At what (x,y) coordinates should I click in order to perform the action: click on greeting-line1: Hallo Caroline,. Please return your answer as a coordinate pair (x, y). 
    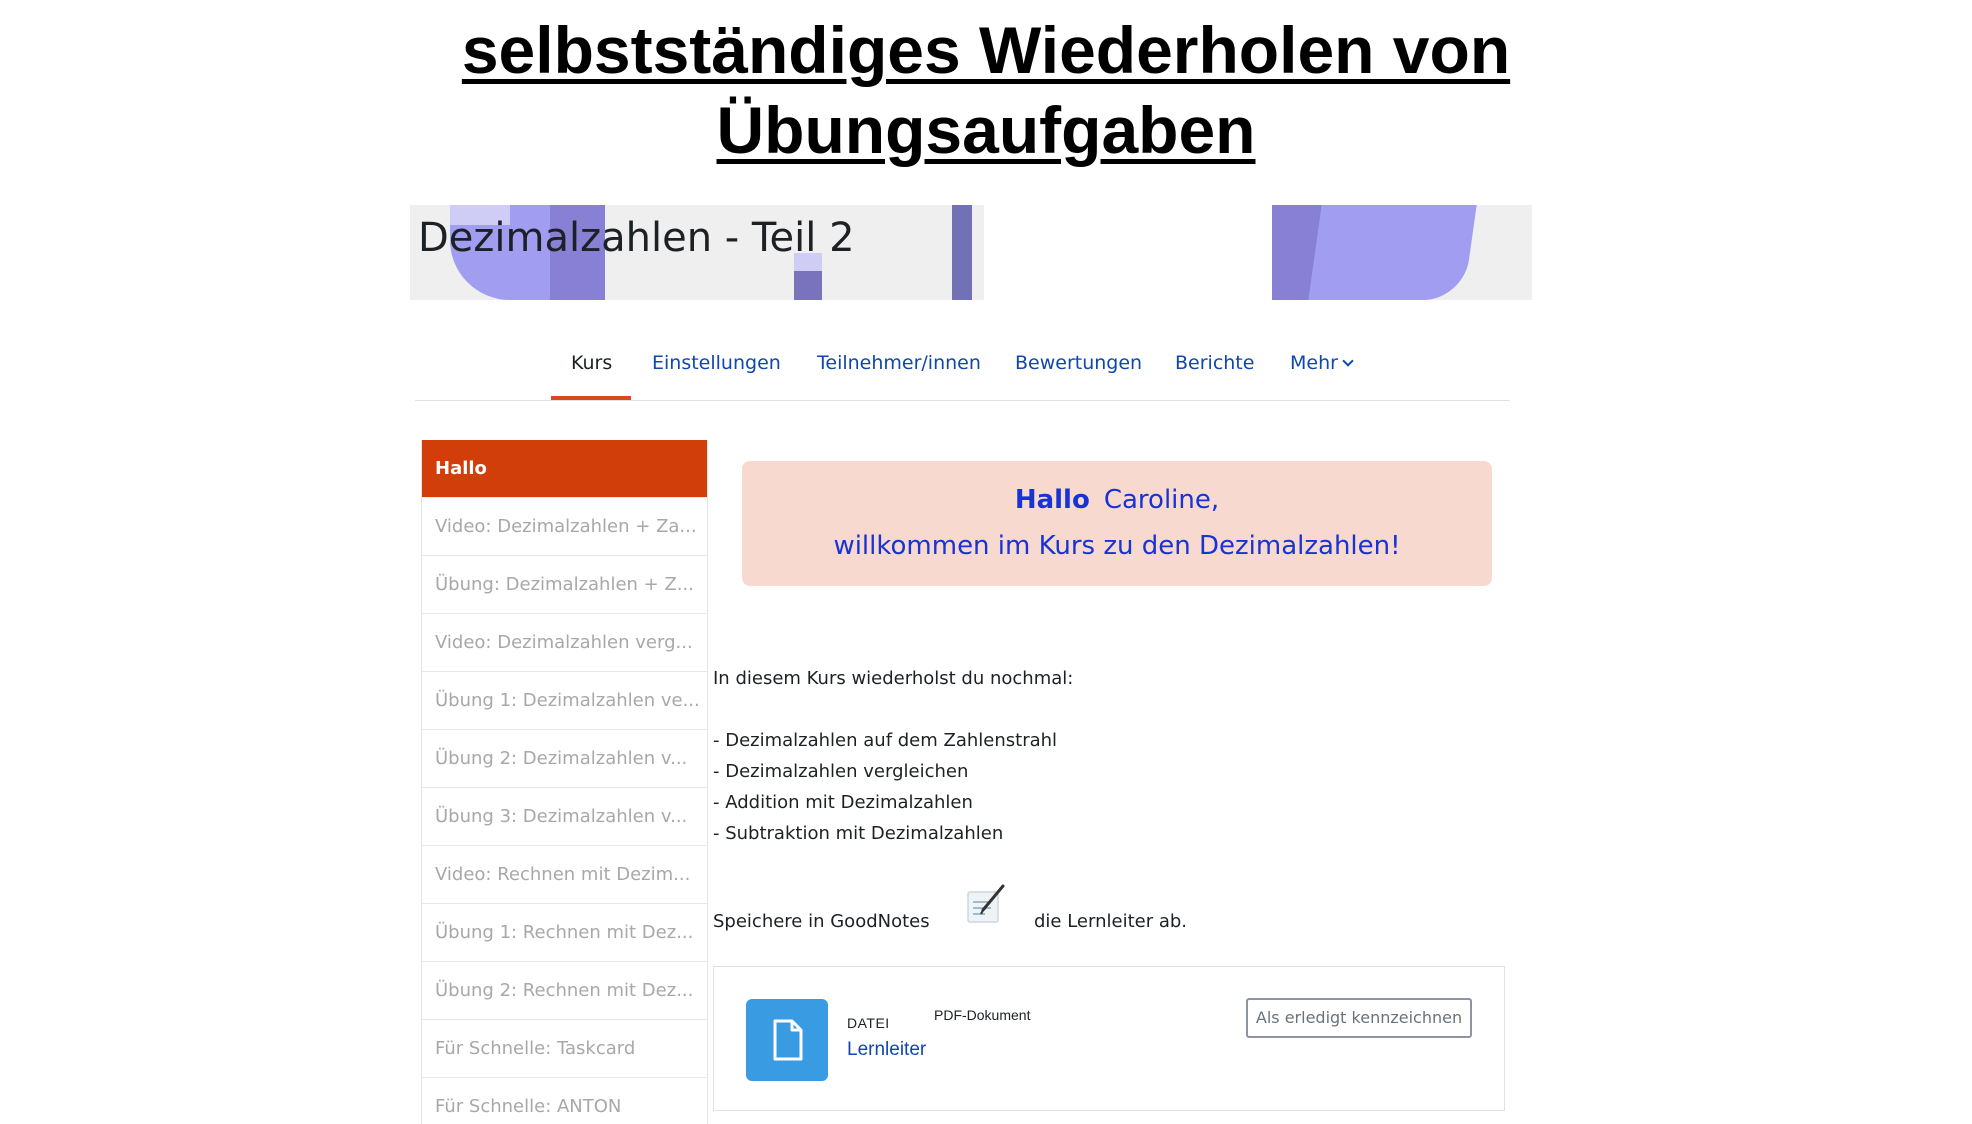
    Looking at the image, I should click on (1117, 500).